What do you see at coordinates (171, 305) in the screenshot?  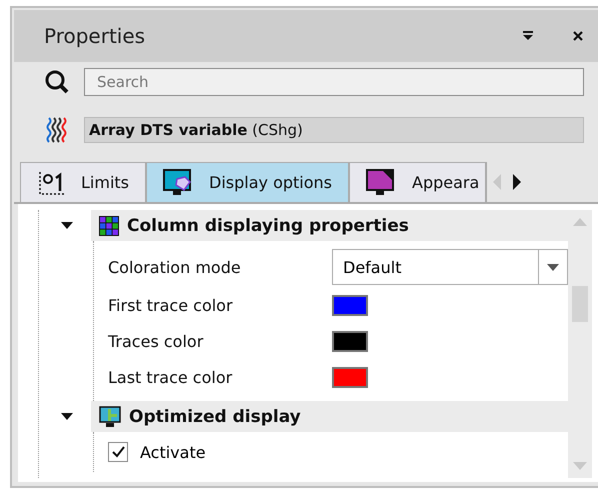 I see `property-label: First trace color` at bounding box center [171, 305].